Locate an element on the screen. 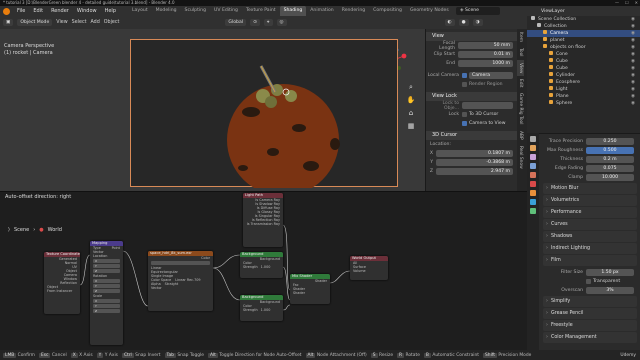 The height and width of the screenshot is (360, 640). image-selector is located at coordinates (180, 263).